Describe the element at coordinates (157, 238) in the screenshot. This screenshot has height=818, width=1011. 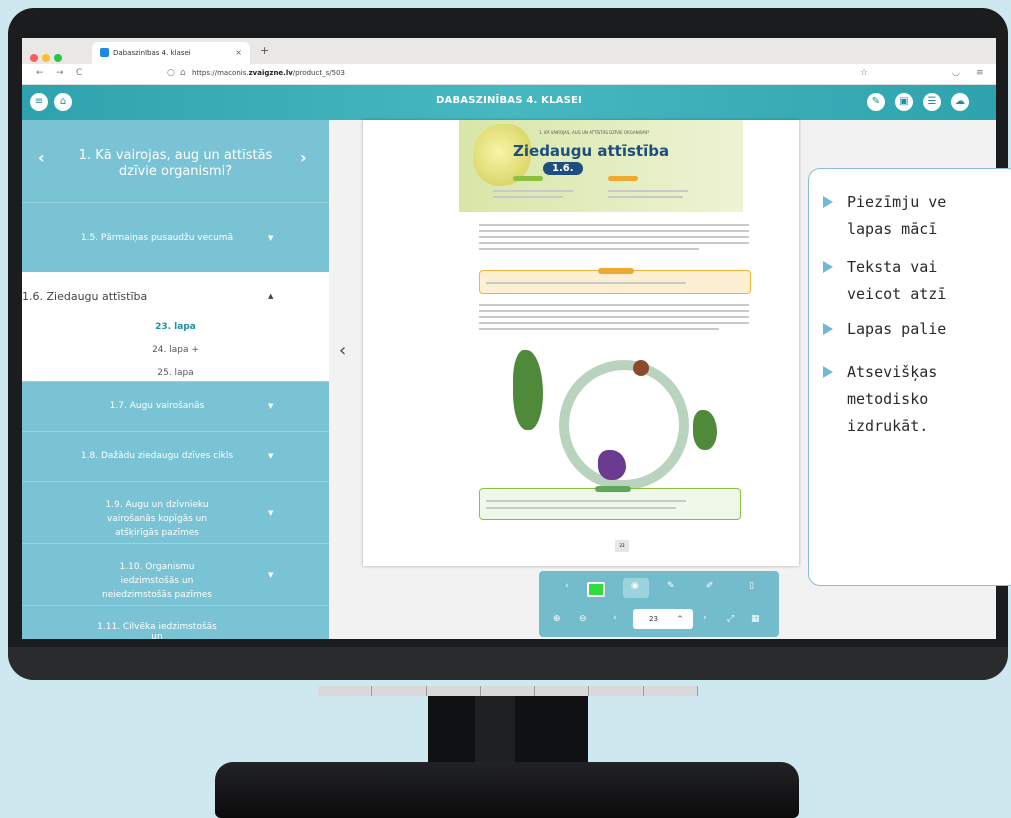
I see `sidebar-item-label: 1.5. Pārmaiņas pusaudžu vecumā` at that location.